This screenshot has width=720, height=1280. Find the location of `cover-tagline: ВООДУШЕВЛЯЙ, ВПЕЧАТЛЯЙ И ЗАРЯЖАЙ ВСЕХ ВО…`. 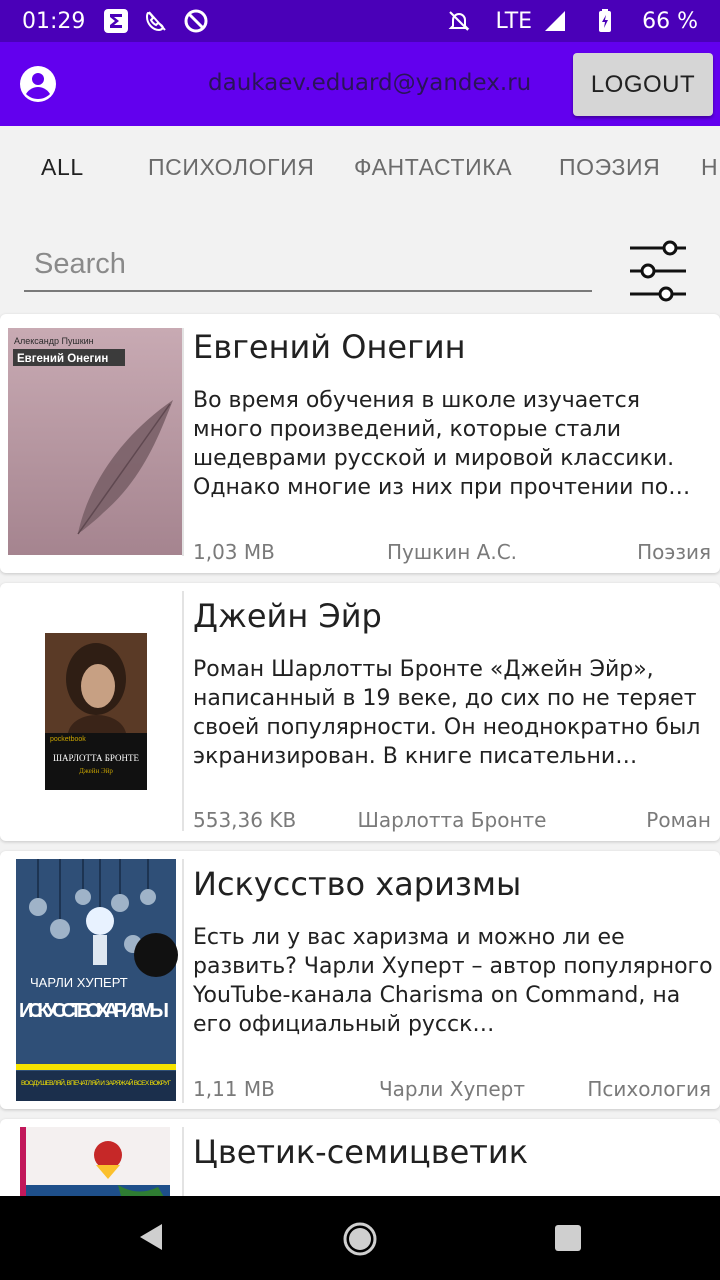

cover-tagline: ВООДУШЕВЛЯЙ, ВПЕЧАТЛЯЙ И ЗАРЯЖАЙ ВСЕХ ВО… is located at coordinates (96, 1082).